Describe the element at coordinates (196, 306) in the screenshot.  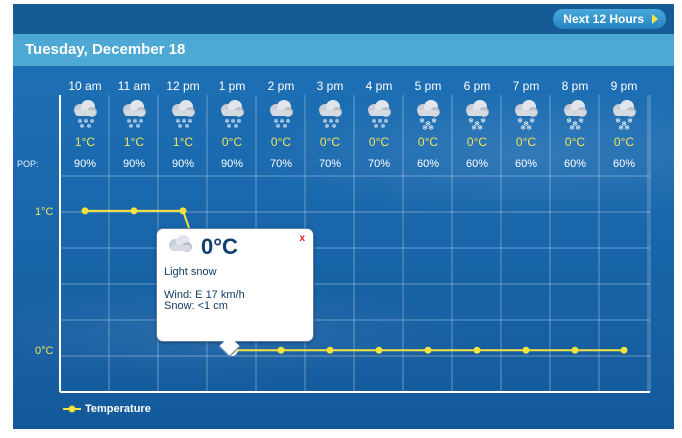
I see `popup-snow: Snow: <1 cm` at that location.